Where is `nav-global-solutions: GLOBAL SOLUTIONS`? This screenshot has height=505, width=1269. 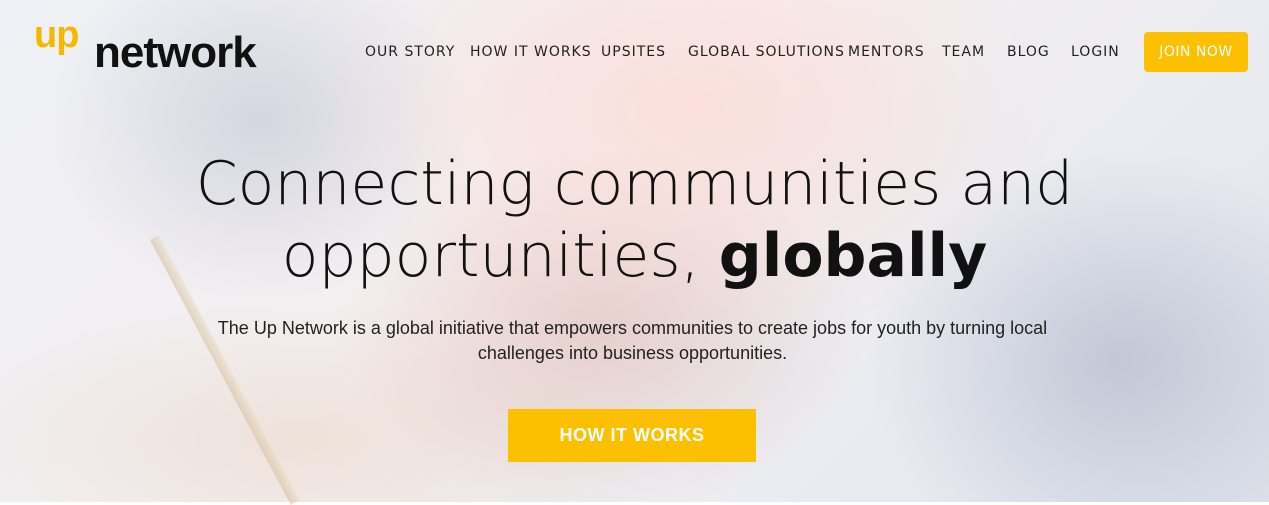
nav-global-solutions: GLOBAL SOLUTIONS is located at coordinates (766, 52).